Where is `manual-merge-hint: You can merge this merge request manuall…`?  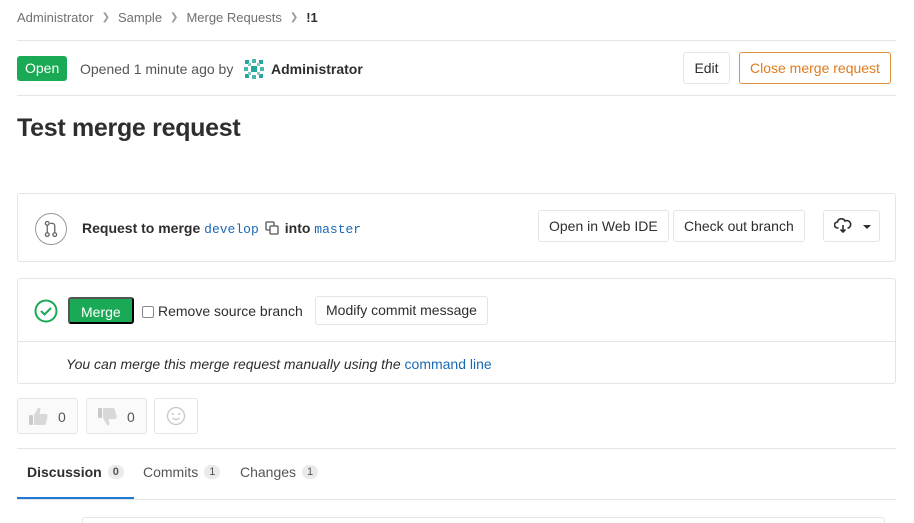 manual-merge-hint: You can merge this merge request manuall… is located at coordinates (279, 364).